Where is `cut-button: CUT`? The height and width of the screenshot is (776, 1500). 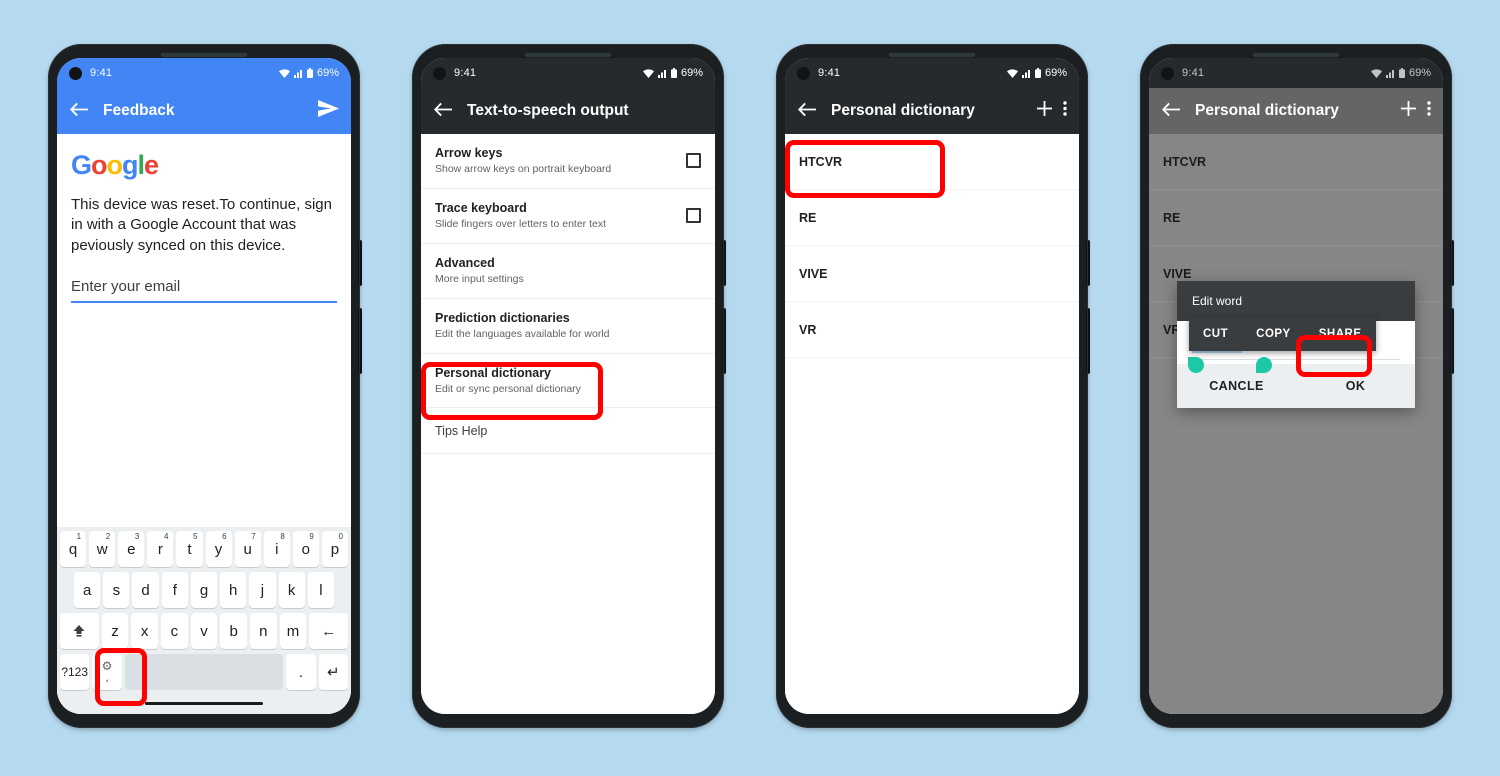
cut-button: CUT is located at coordinates (1215, 334).